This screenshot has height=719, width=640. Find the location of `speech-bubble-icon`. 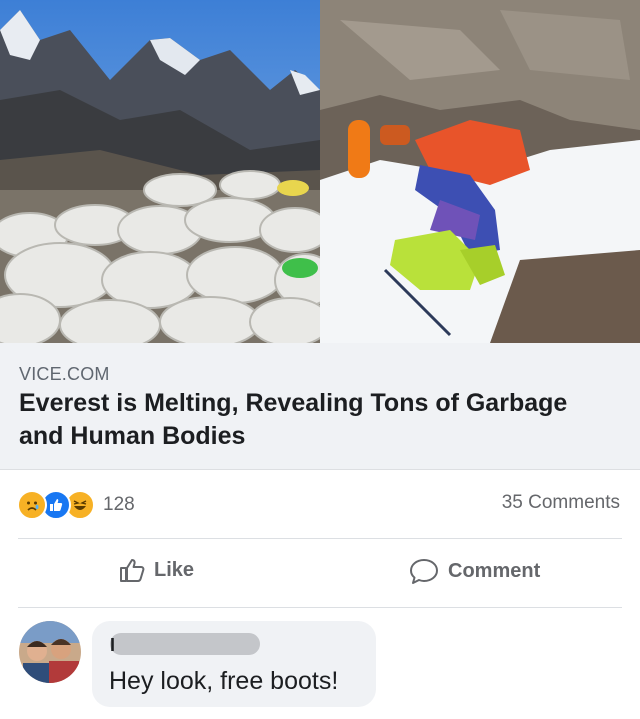

speech-bubble-icon is located at coordinates (424, 571).